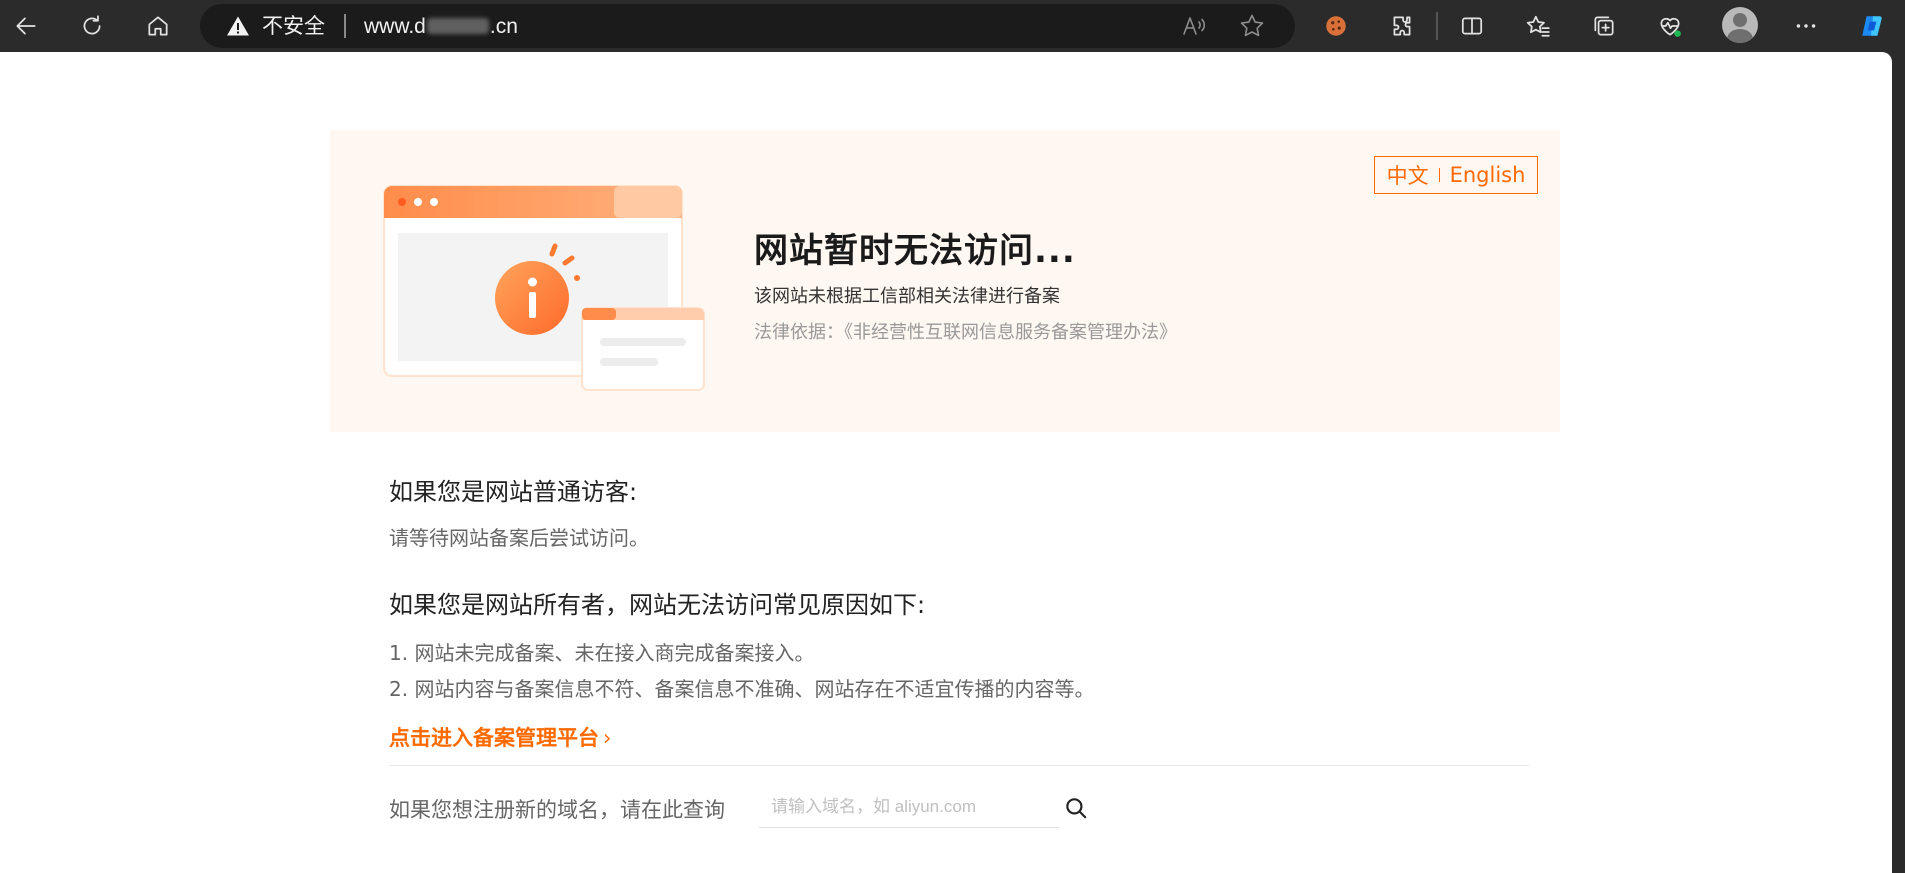 The width and height of the screenshot is (1905, 873). I want to click on window-edge, so click(1898, 462).